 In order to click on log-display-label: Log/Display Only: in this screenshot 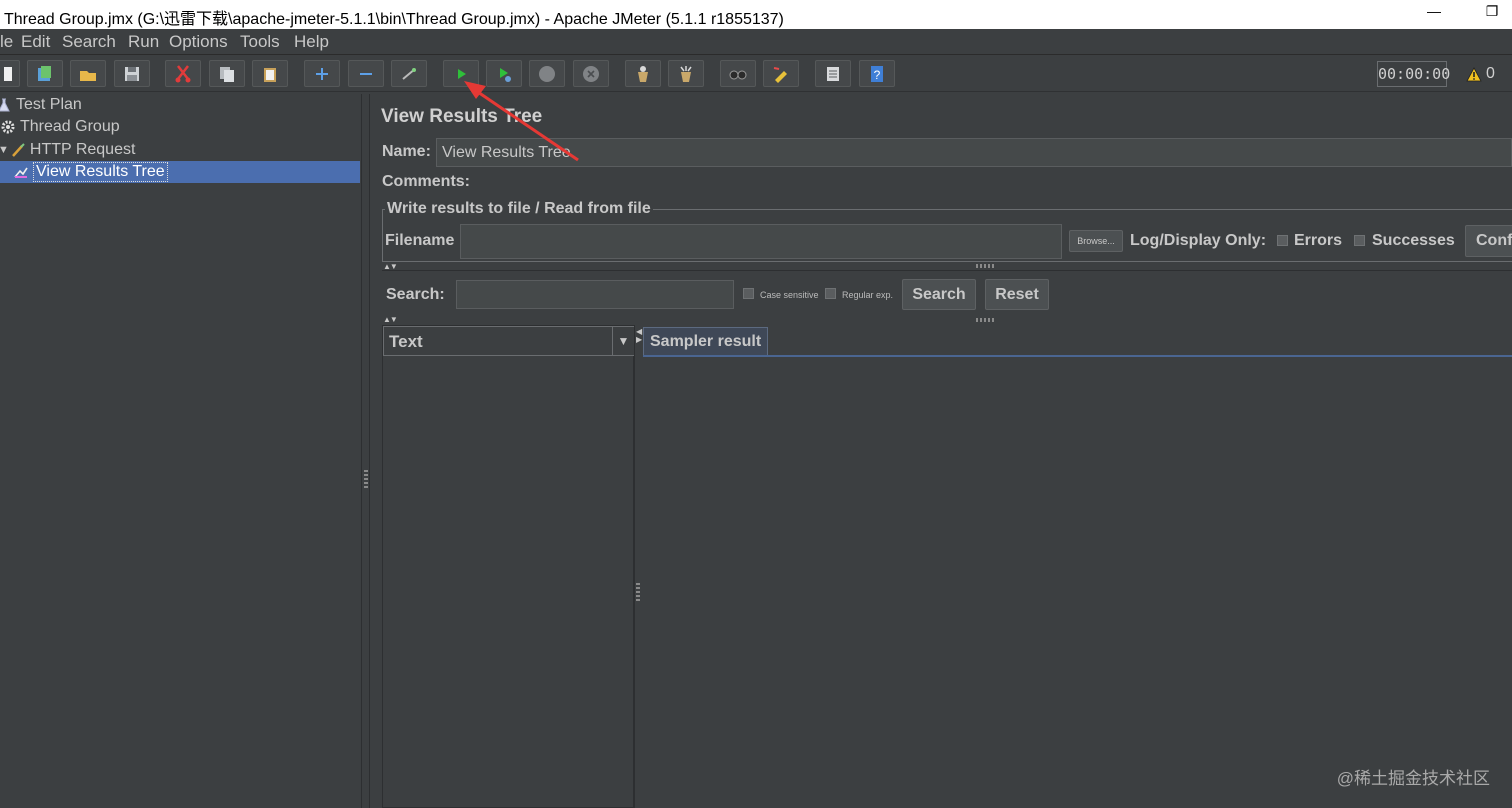, I will do `click(1198, 240)`.